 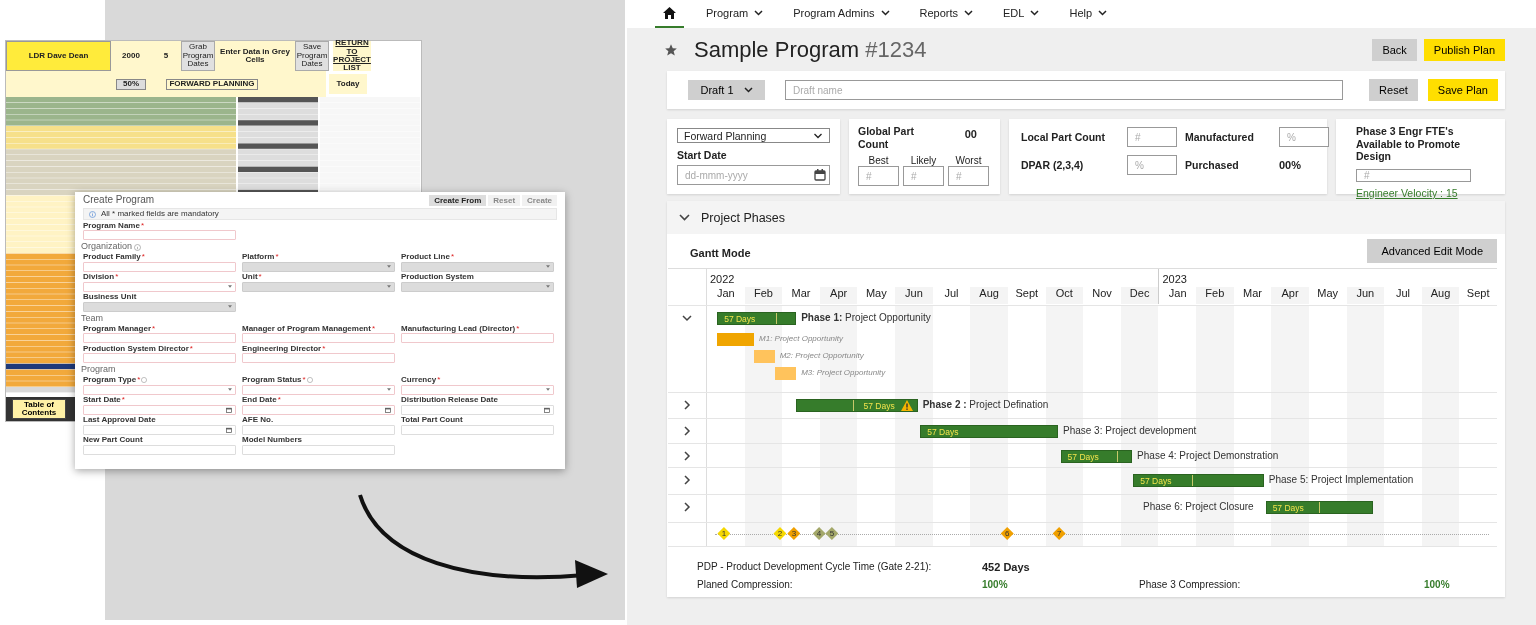 I want to click on stat-label: Phase 3 Compression:, so click(x=1190, y=584).